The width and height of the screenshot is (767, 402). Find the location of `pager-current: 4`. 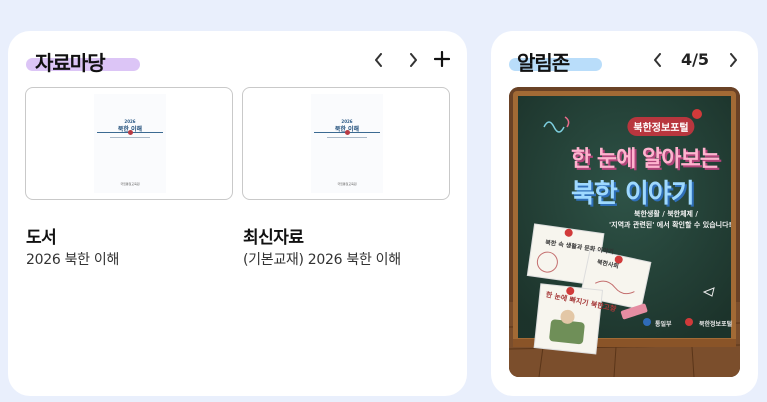

pager-current: 4 is located at coordinates (686, 59).